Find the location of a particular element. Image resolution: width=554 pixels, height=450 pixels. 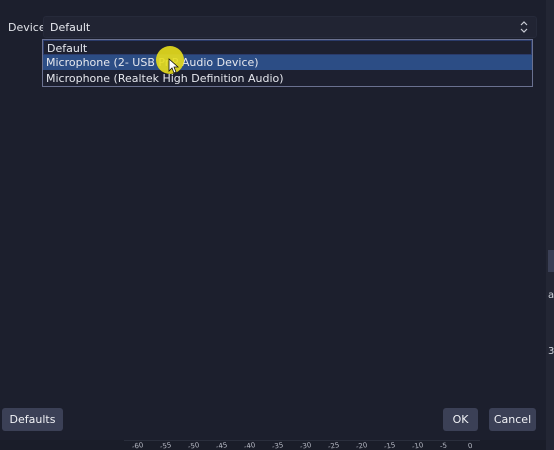

device-selected-value: Default is located at coordinates (70, 27).